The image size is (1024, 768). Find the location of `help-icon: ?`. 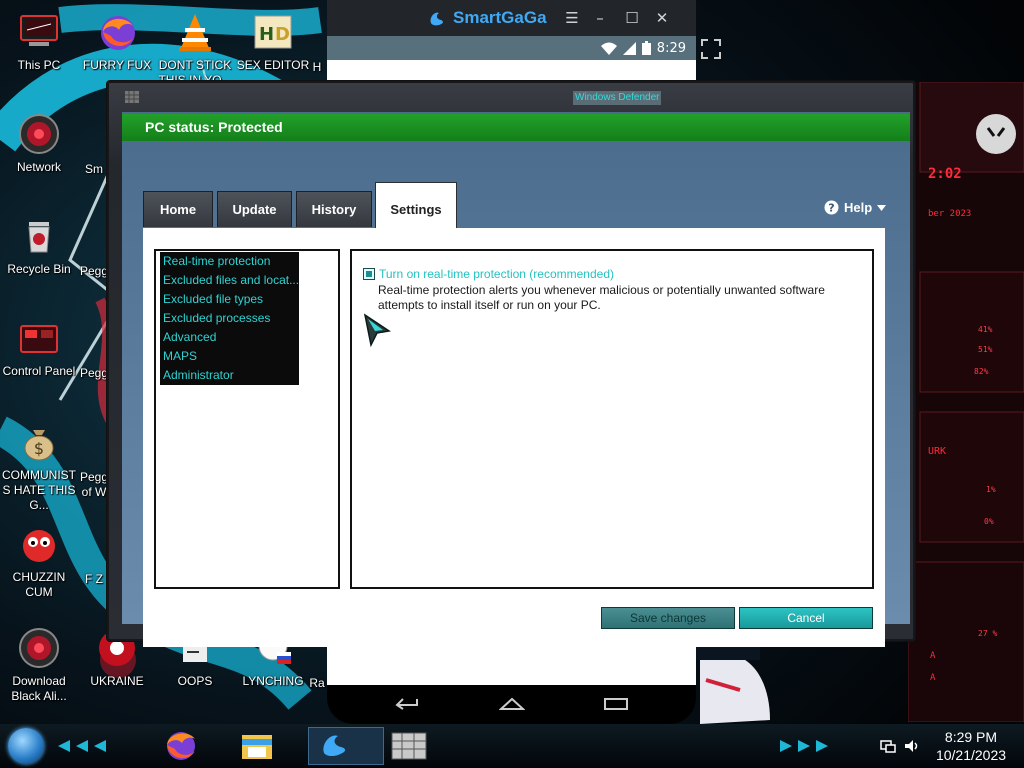

help-icon: ? is located at coordinates (831, 207).